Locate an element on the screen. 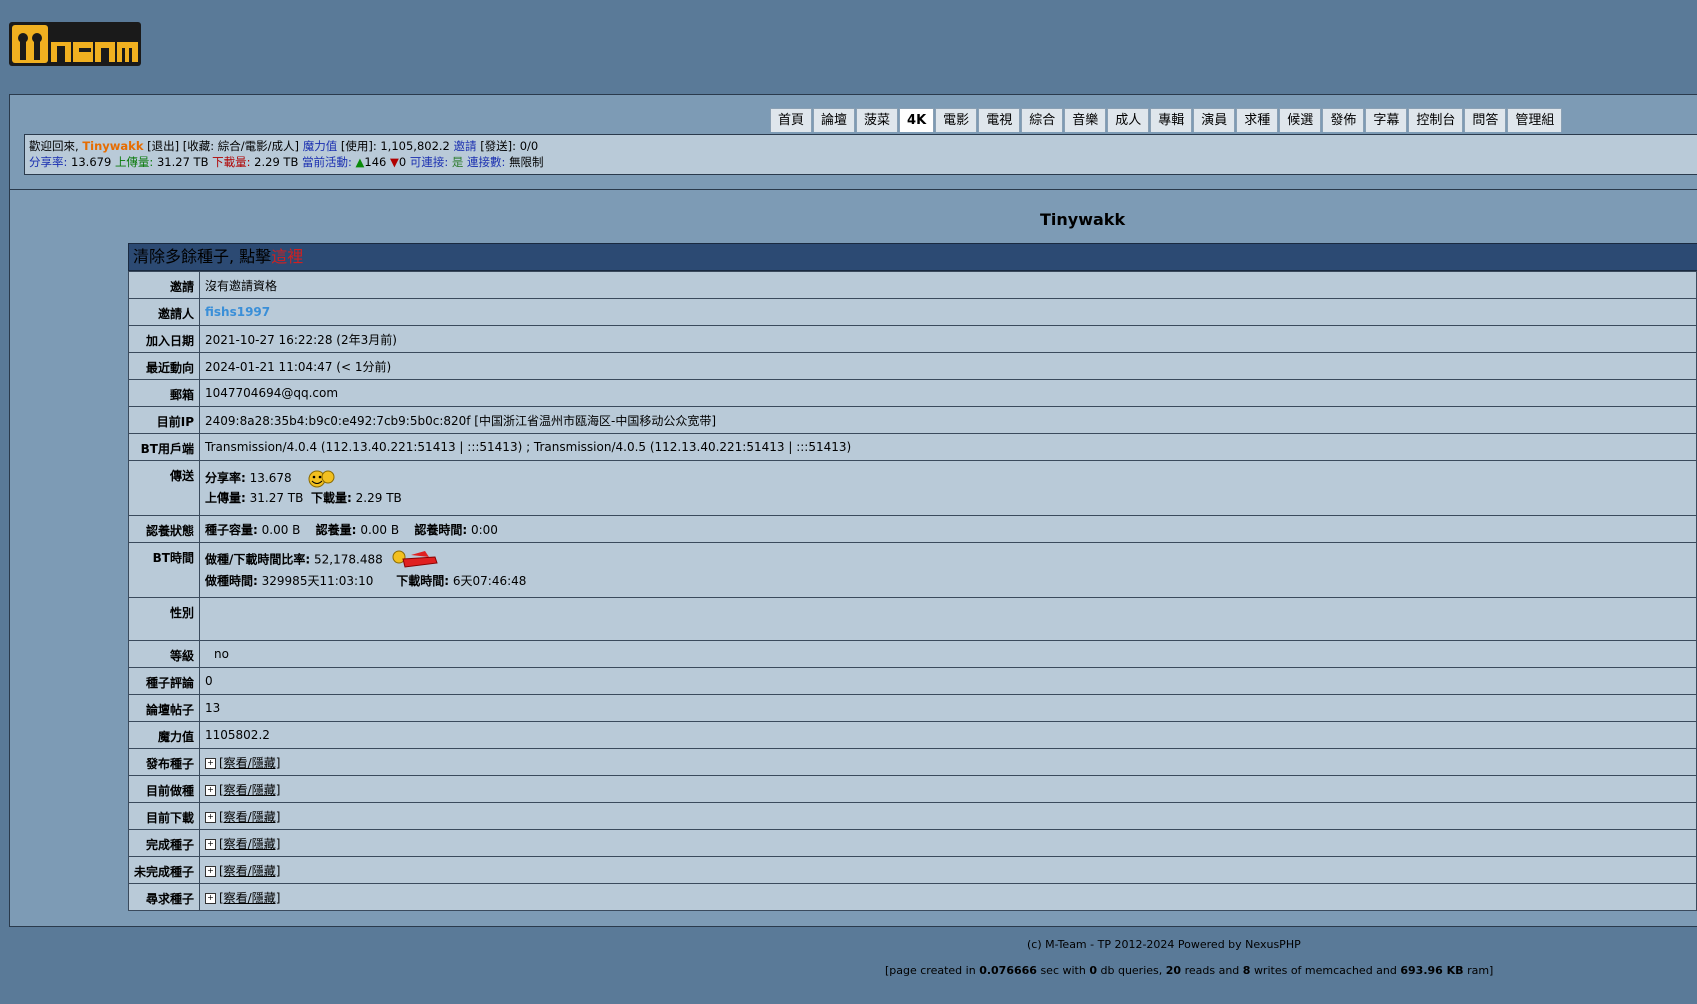  transfer-ratio-label: 分享率: is located at coordinates (225, 477).